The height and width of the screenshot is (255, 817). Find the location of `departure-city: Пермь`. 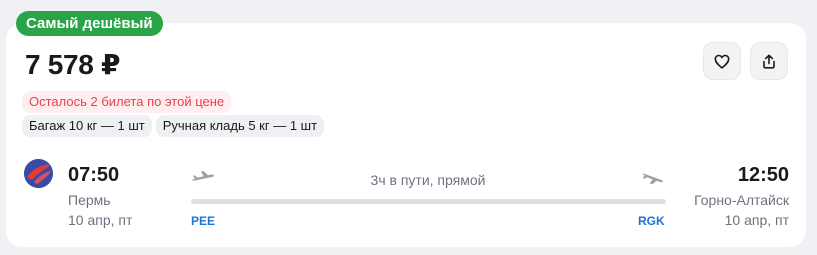

departure-city: Пермь is located at coordinates (89, 200).